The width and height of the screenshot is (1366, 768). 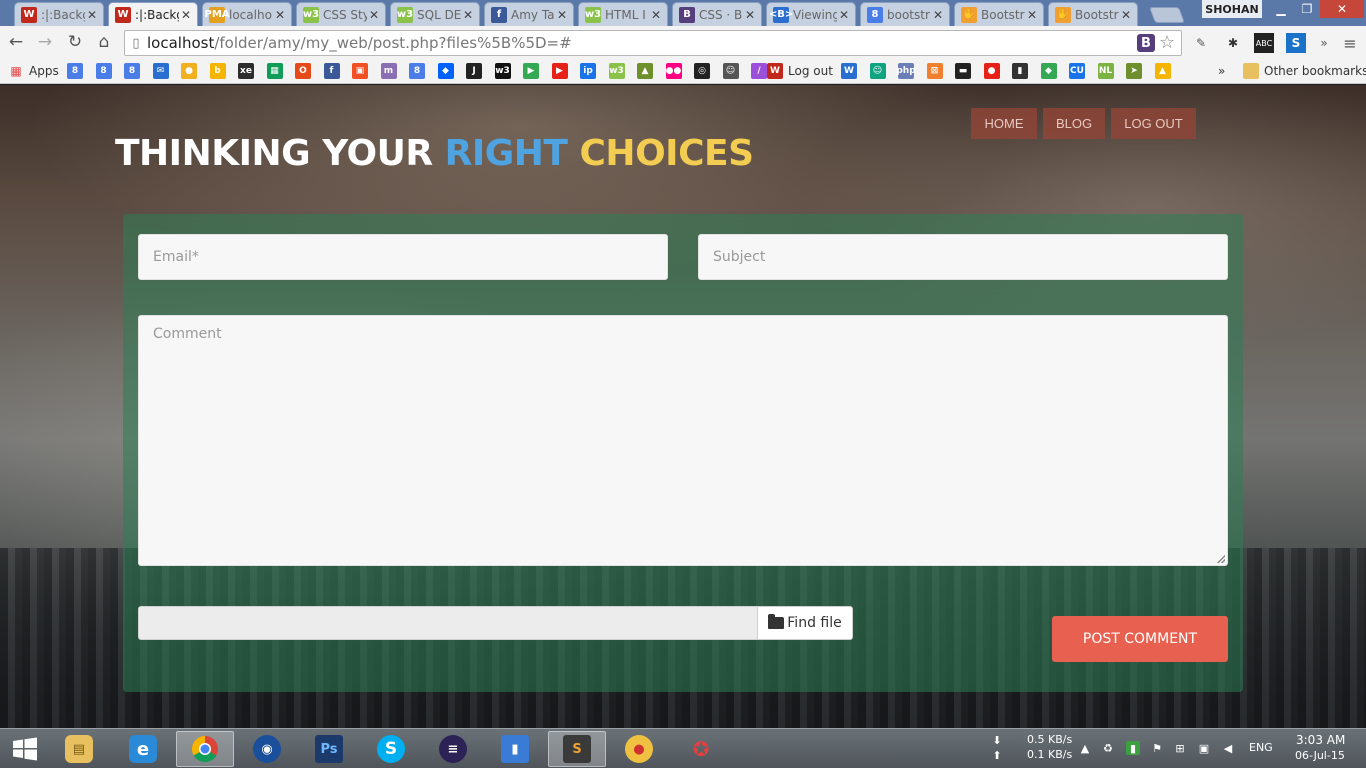 I want to click on reload-icon: ↻, so click(x=75, y=42).